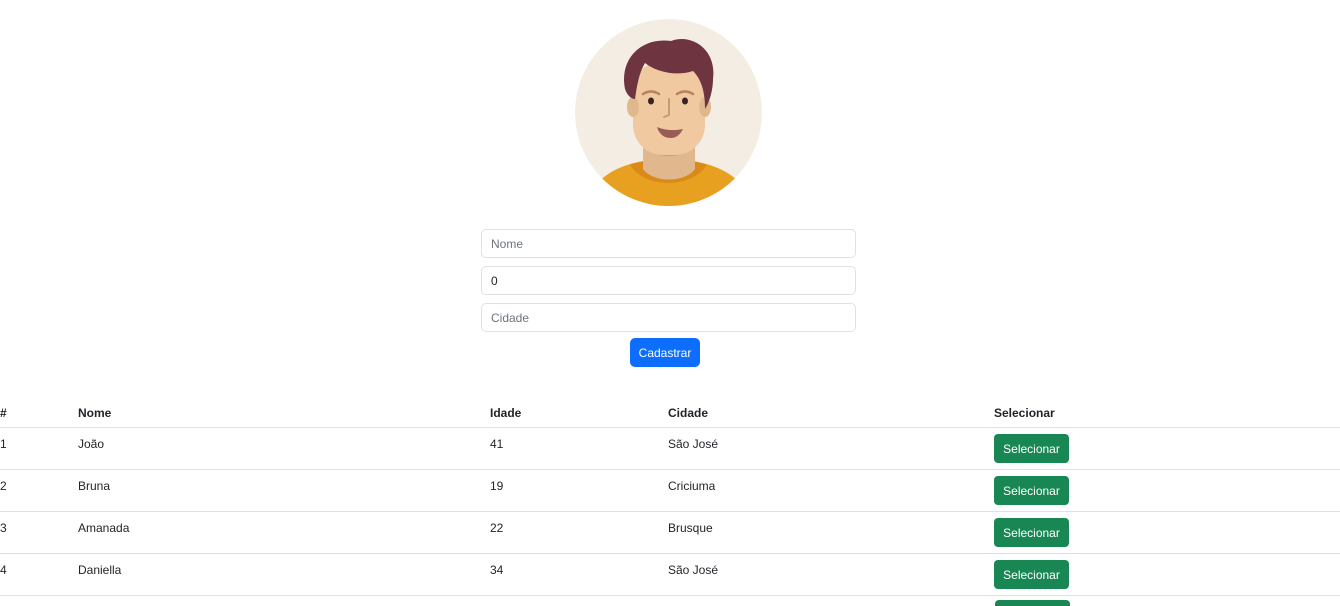  I want to click on idade-input, so click(668, 280).